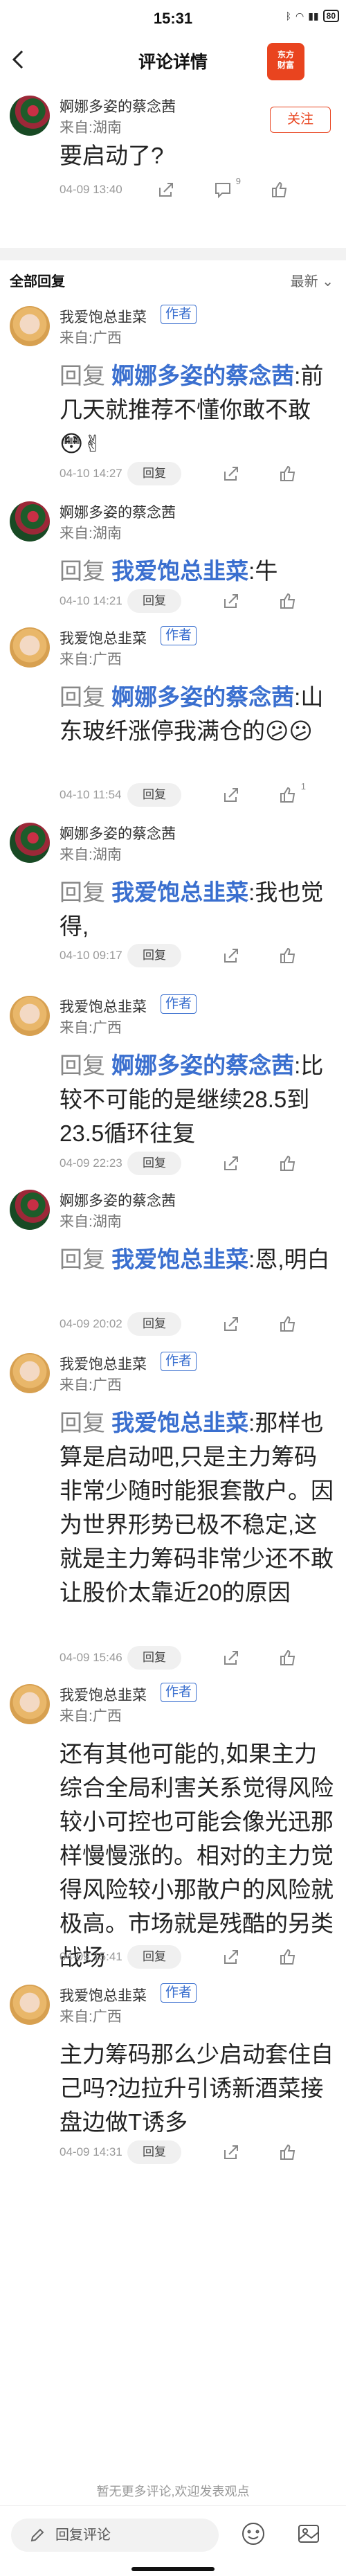  I want to click on like-button: 1, so click(291, 793).